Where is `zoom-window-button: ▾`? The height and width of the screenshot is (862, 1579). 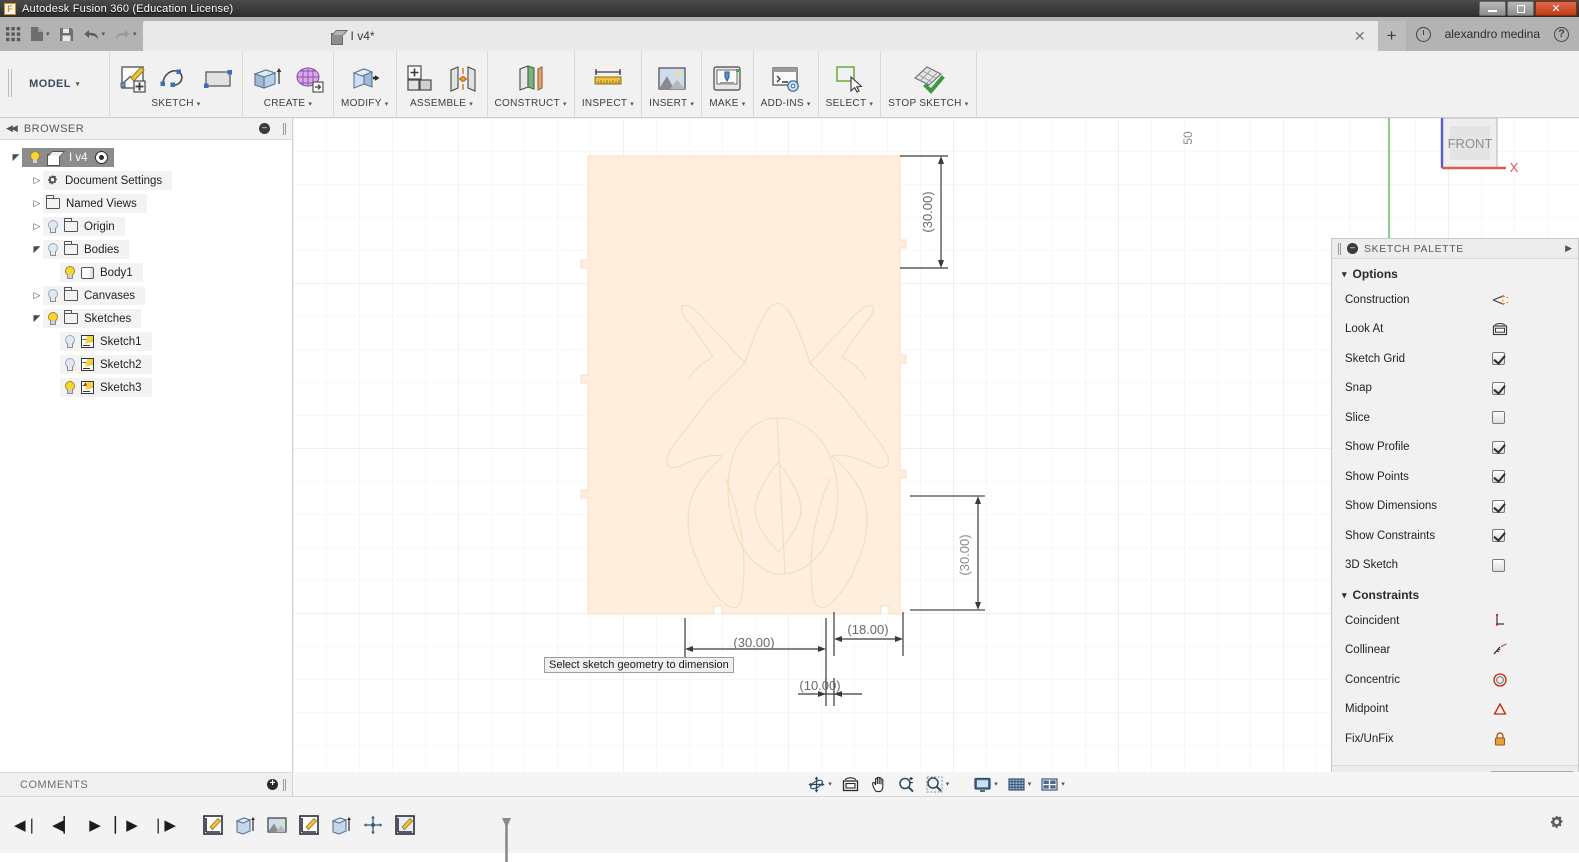 zoom-window-button: ▾ is located at coordinates (937, 784).